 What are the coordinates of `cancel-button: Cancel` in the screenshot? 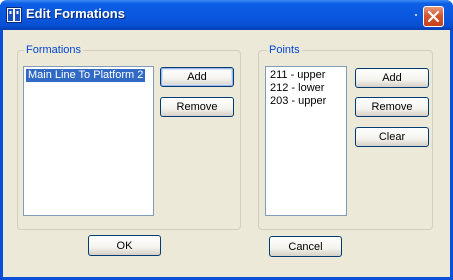 It's located at (305, 246).